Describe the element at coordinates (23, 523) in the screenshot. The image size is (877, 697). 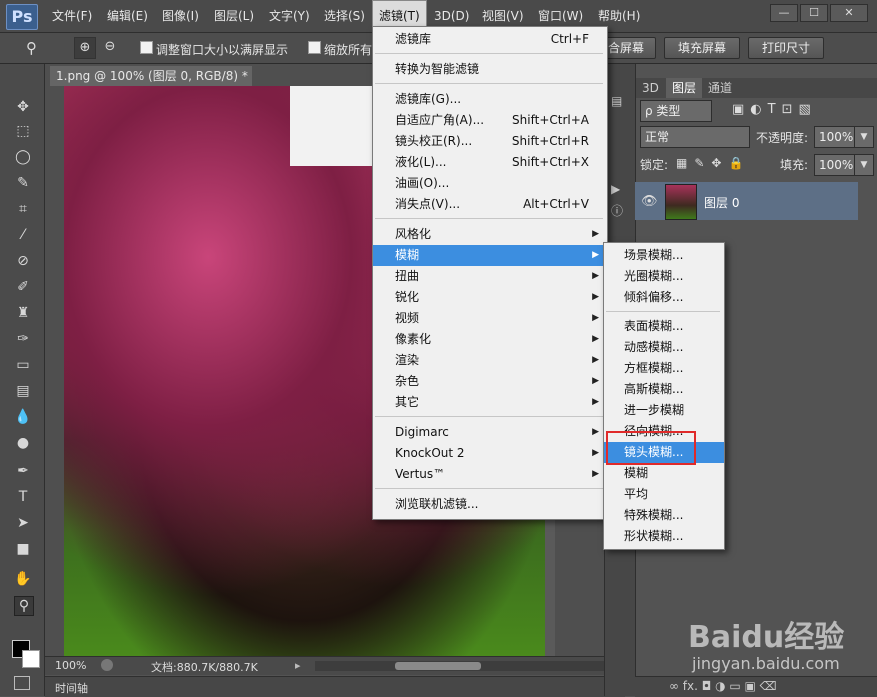
I see `path-select-tool-icon: ➤` at that location.